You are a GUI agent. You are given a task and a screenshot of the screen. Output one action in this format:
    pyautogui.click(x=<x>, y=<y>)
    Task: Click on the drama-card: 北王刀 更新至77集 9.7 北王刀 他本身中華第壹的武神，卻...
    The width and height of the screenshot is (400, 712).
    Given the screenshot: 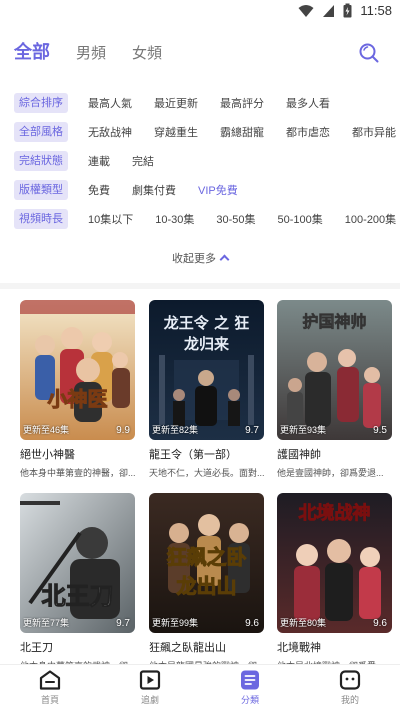 What is the action you would take?
    pyautogui.click(x=77, y=582)
    